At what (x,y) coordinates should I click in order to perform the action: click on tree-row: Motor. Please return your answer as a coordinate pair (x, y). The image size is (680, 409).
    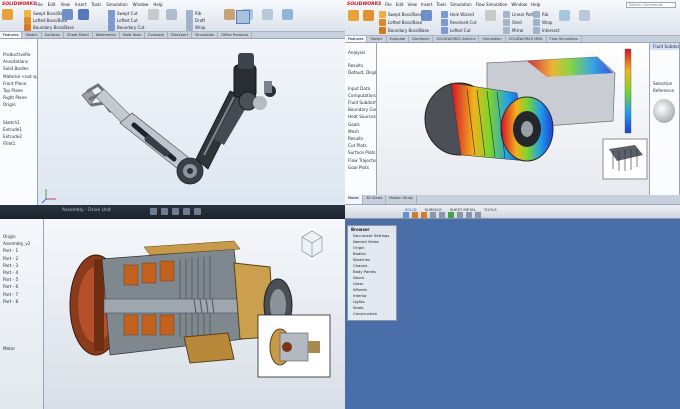
    Looking at the image, I should click on (21, 348).